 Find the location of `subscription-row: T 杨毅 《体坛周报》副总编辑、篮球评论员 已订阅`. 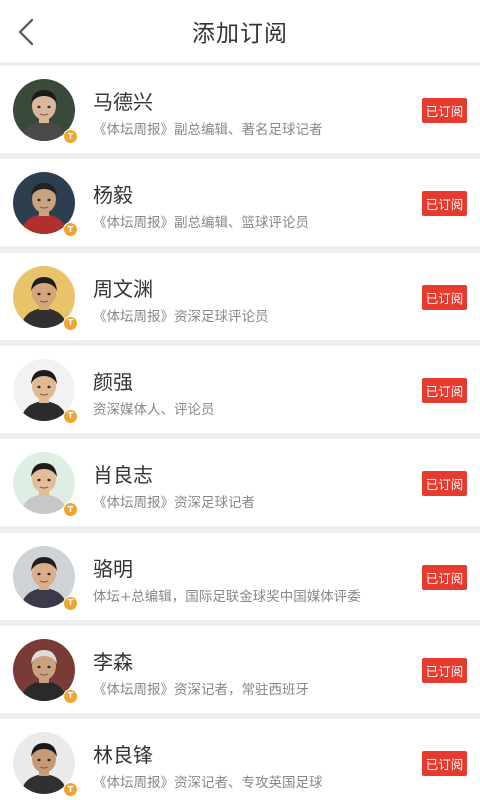

subscription-row: T 杨毅 《体坛周报》副总编辑、篮球评论员 已订阅 is located at coordinates (240, 203).